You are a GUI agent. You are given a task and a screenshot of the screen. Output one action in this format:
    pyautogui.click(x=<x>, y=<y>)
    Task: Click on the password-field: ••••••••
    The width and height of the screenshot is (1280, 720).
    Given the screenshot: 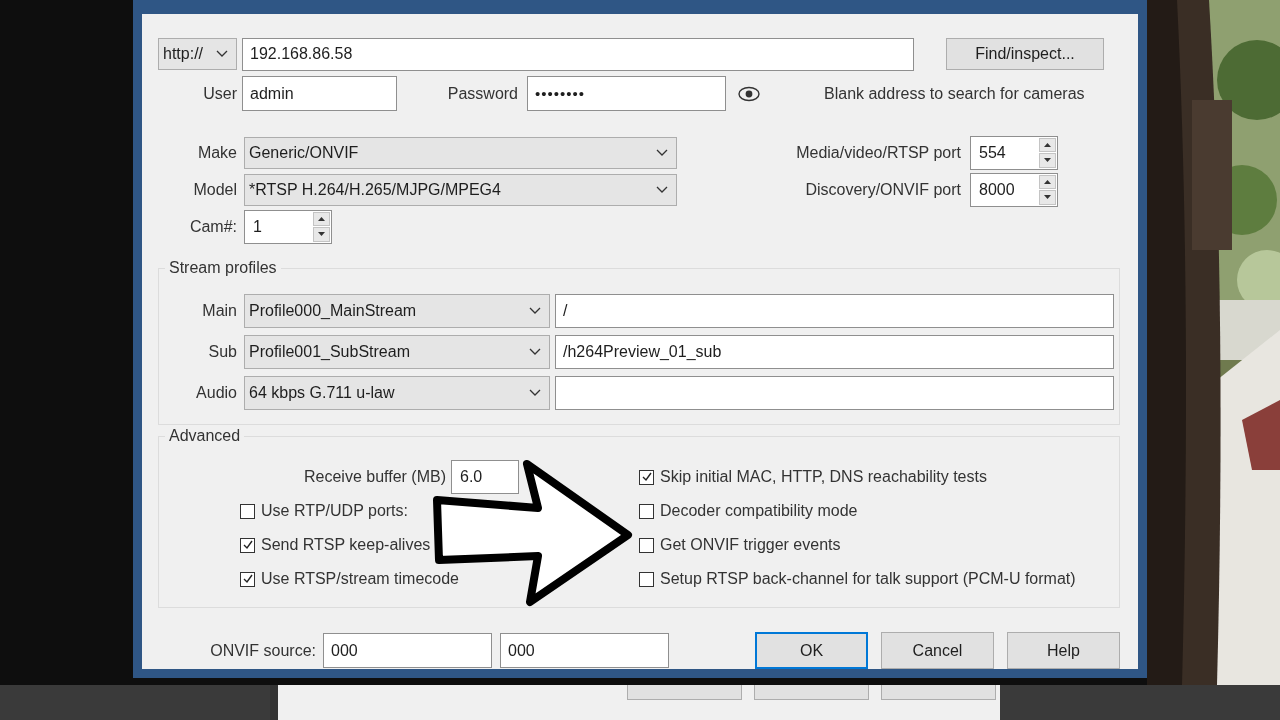 What is the action you would take?
    pyautogui.click(x=626, y=93)
    